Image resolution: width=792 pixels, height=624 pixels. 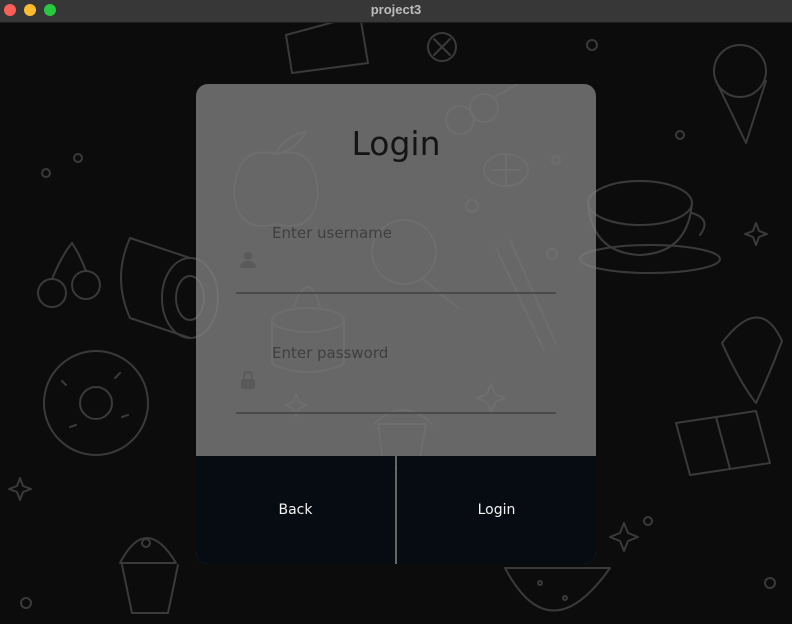 I want to click on username-input, so click(x=412, y=233).